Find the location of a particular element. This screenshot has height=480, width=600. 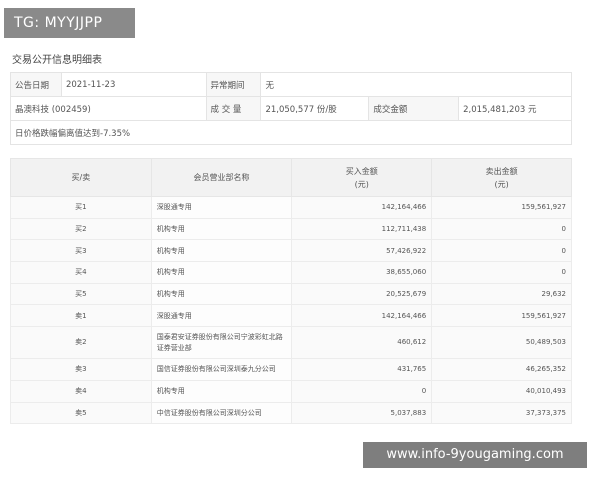

table-row: 买5 机构专用 20,525,679 29,632 is located at coordinates (291, 294).